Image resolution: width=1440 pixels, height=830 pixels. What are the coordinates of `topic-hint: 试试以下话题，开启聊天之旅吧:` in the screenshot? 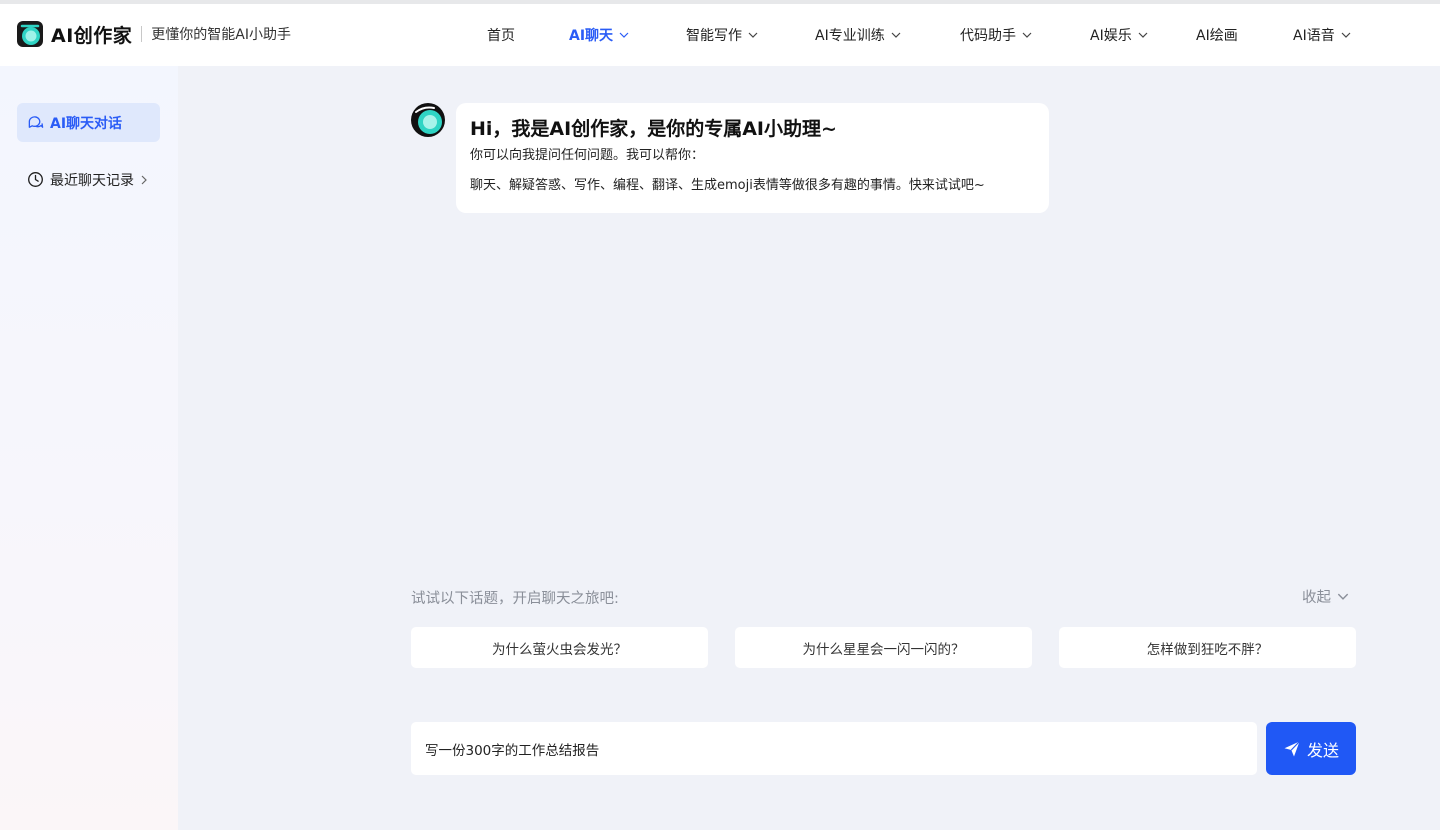 It's located at (515, 599).